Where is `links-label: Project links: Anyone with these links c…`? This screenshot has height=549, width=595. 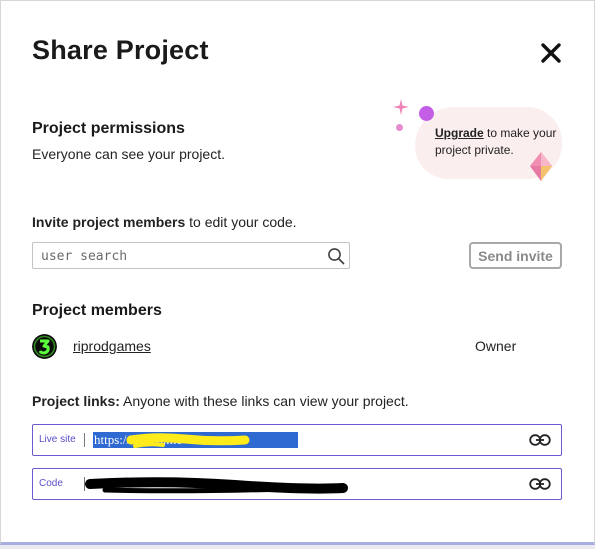 links-label: Project links: Anyone with these links c… is located at coordinates (220, 401).